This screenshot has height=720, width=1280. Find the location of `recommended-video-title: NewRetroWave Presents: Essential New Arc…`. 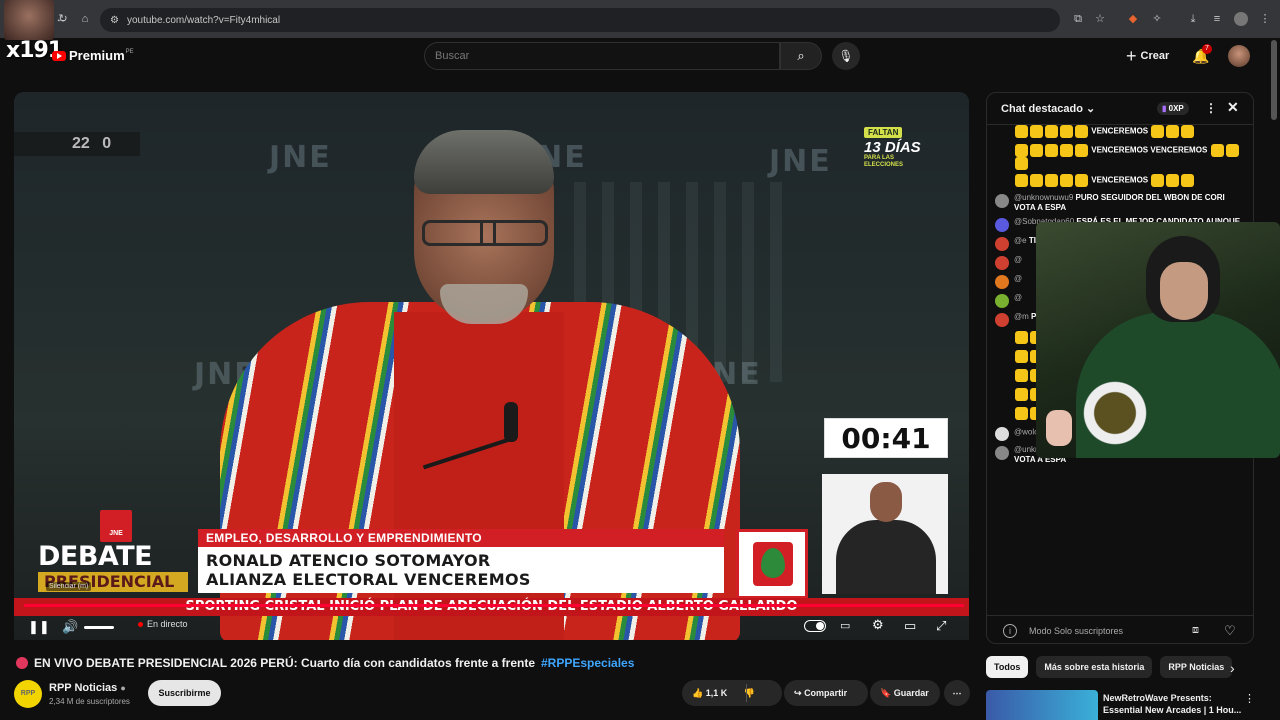

recommended-video-title: NewRetroWave Presents: Essential New Arc… is located at coordinates (1172, 704).